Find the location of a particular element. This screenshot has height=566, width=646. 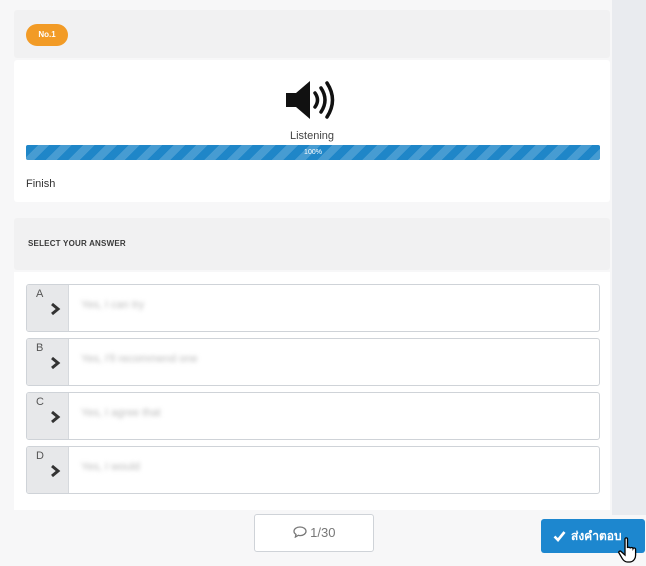

option-letter: C is located at coordinates (40, 402).